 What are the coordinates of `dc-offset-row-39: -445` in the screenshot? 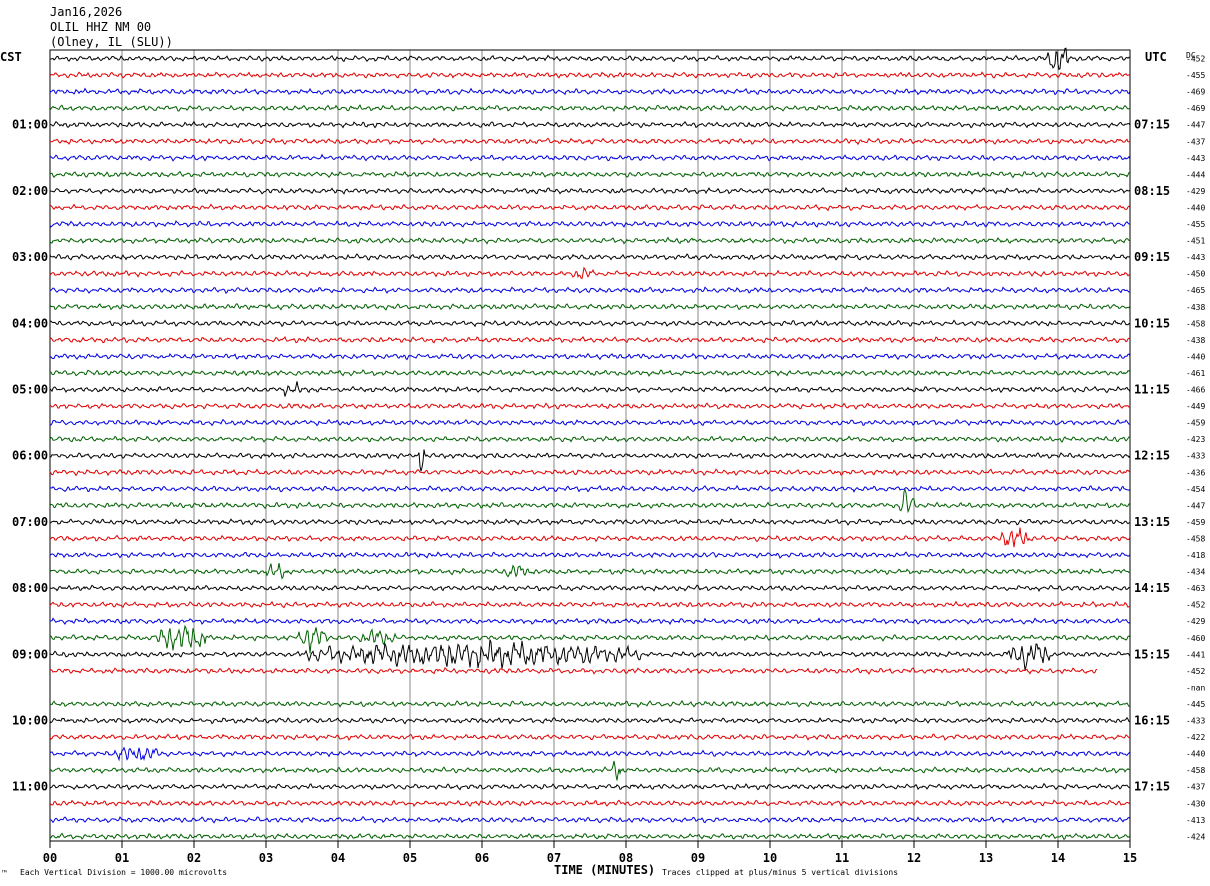 It's located at (1195, 704).